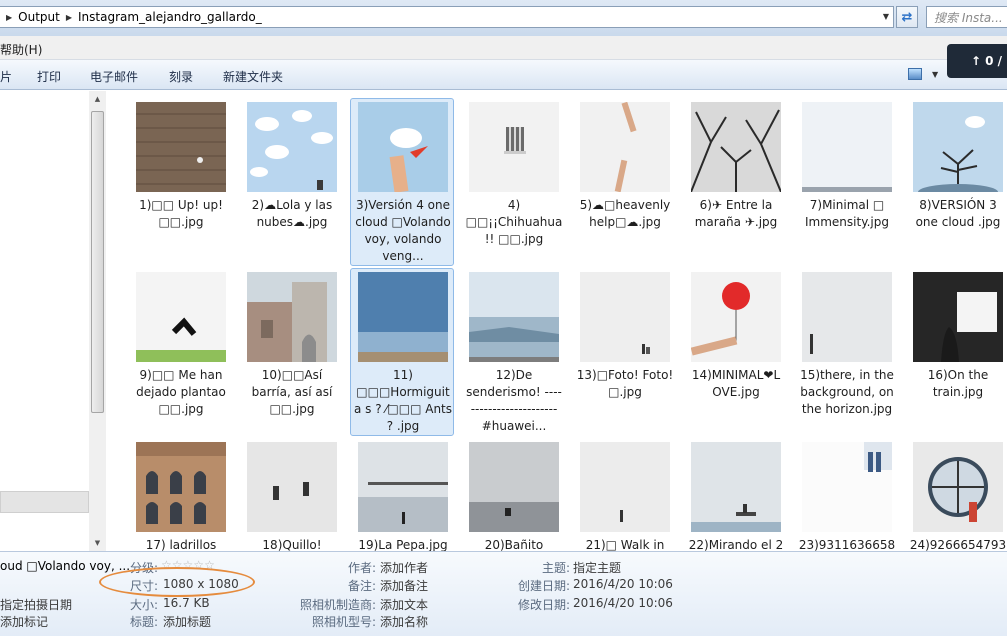 This screenshot has height=636, width=1007. I want to click on file-name: 4) □□¡¡Chihuahua!! □□.jpg, so click(514, 222).